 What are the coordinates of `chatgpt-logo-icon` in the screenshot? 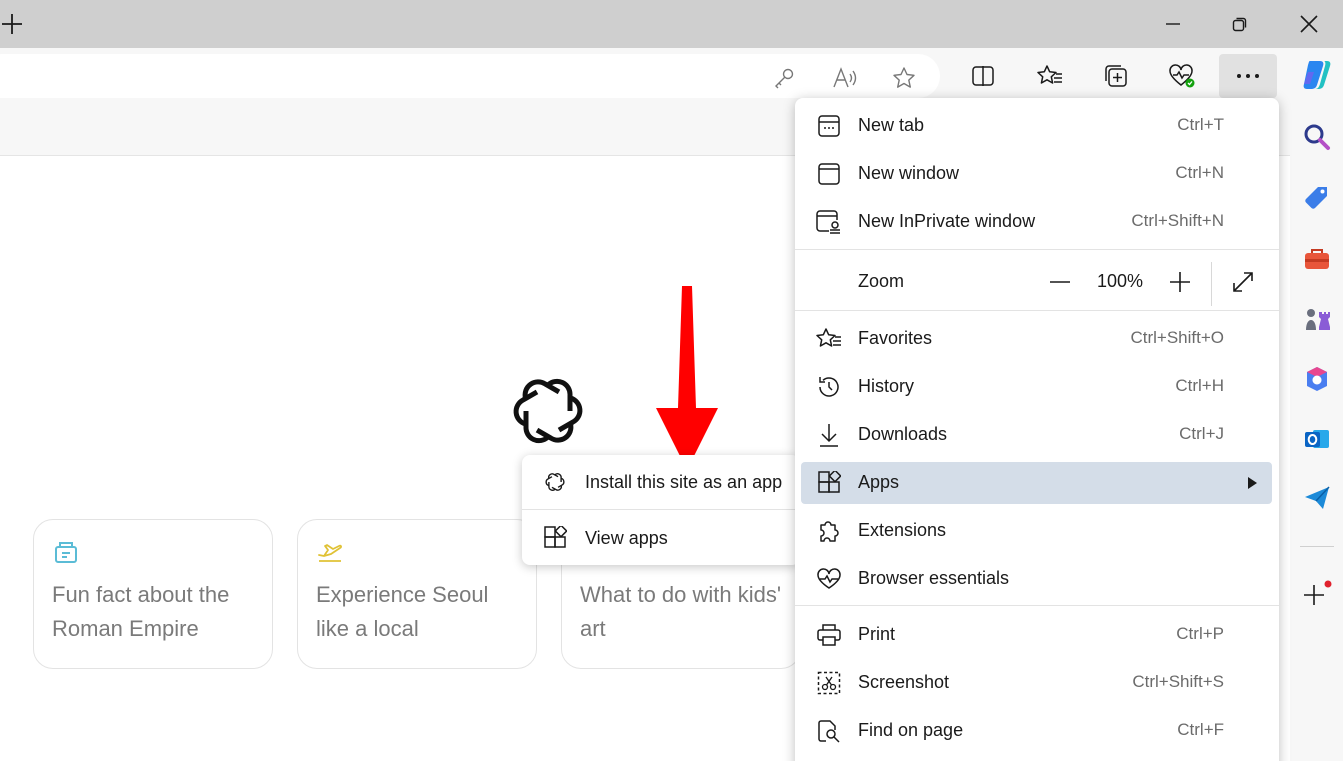 It's located at (548, 411).